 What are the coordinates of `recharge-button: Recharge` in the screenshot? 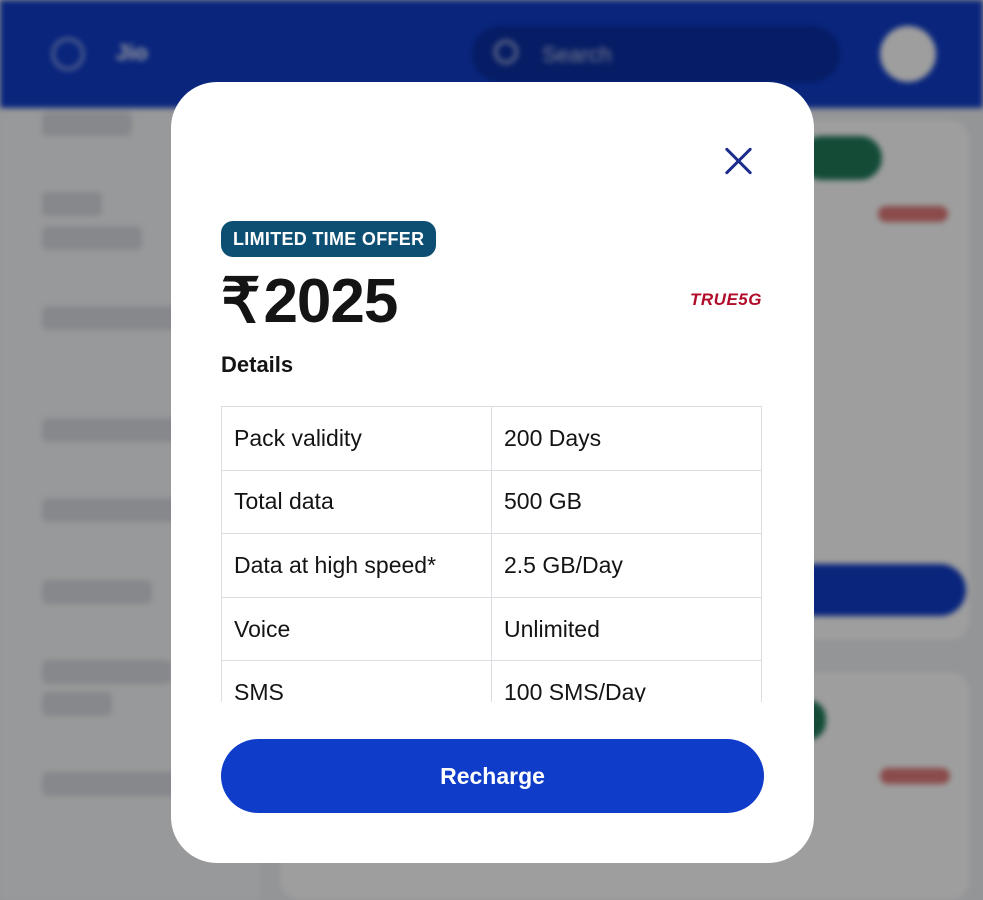 It's located at (492, 776).